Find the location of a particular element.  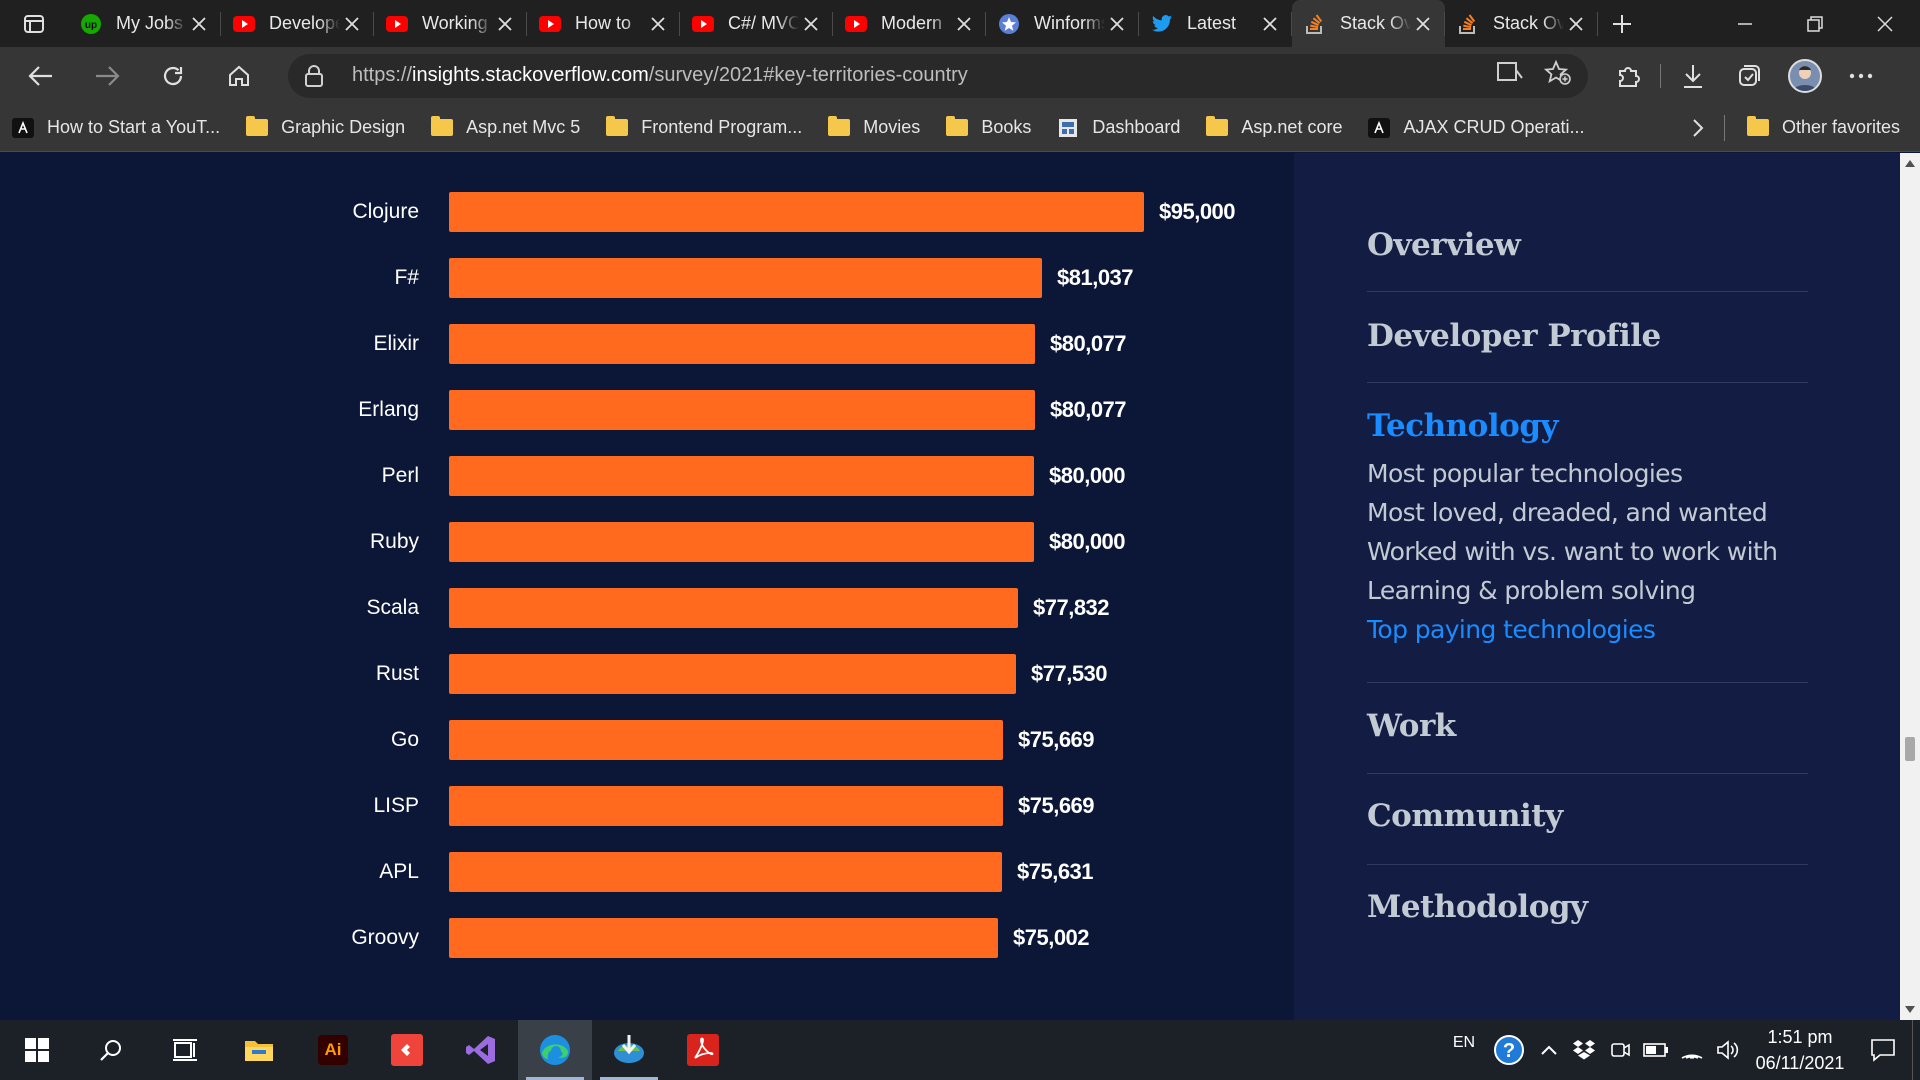

dropbox-tray-button is located at coordinates (1584, 1050).